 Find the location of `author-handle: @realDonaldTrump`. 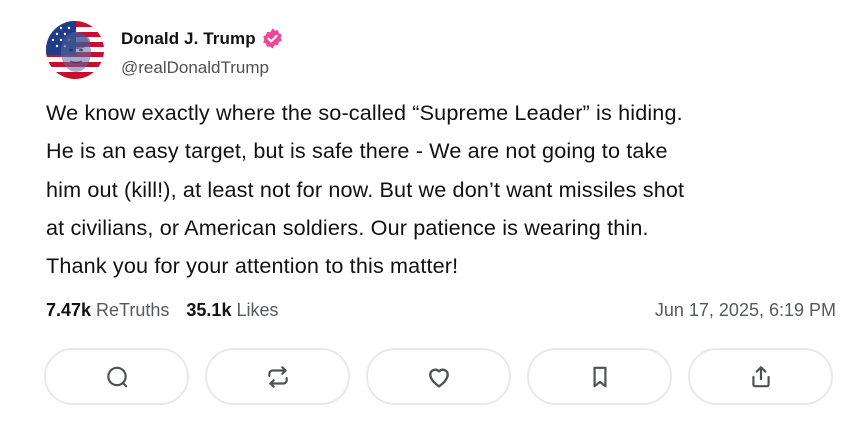

author-handle: @realDonaldTrump is located at coordinates (195, 68).